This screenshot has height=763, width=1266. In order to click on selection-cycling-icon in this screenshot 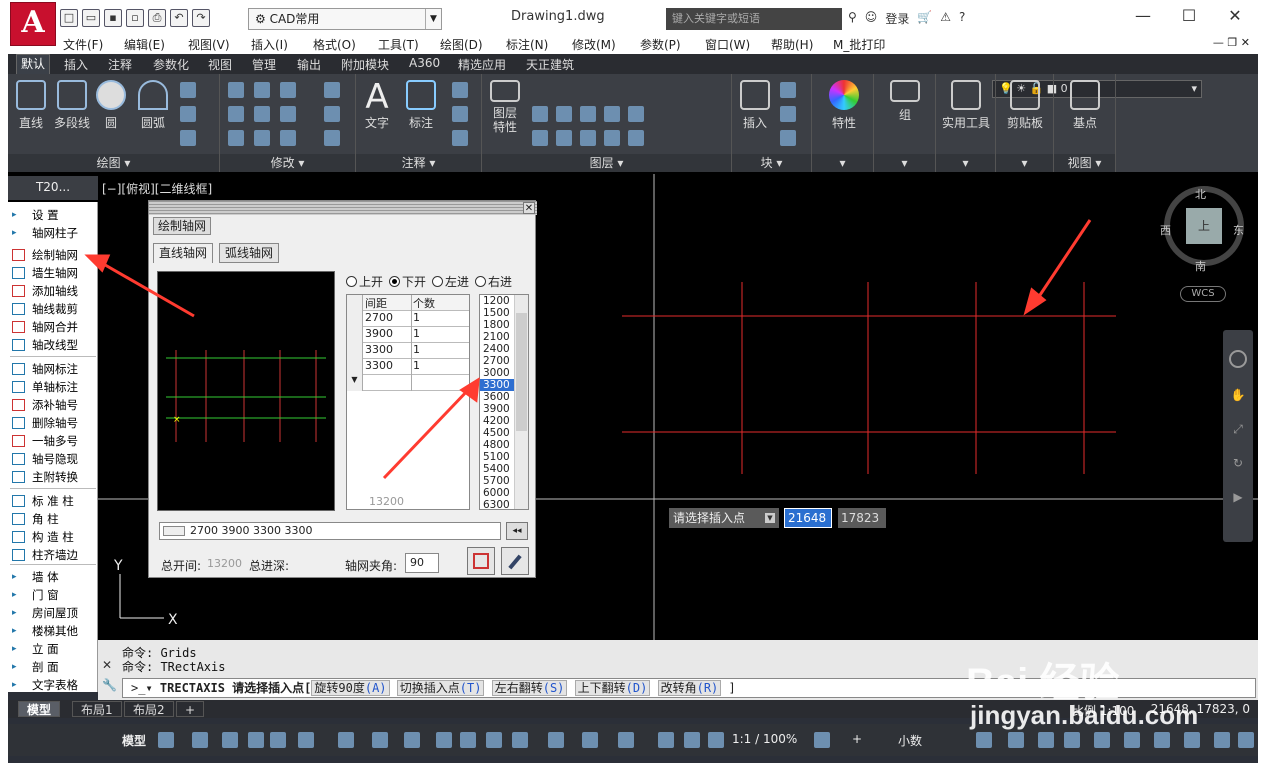, I will do `click(494, 740)`.